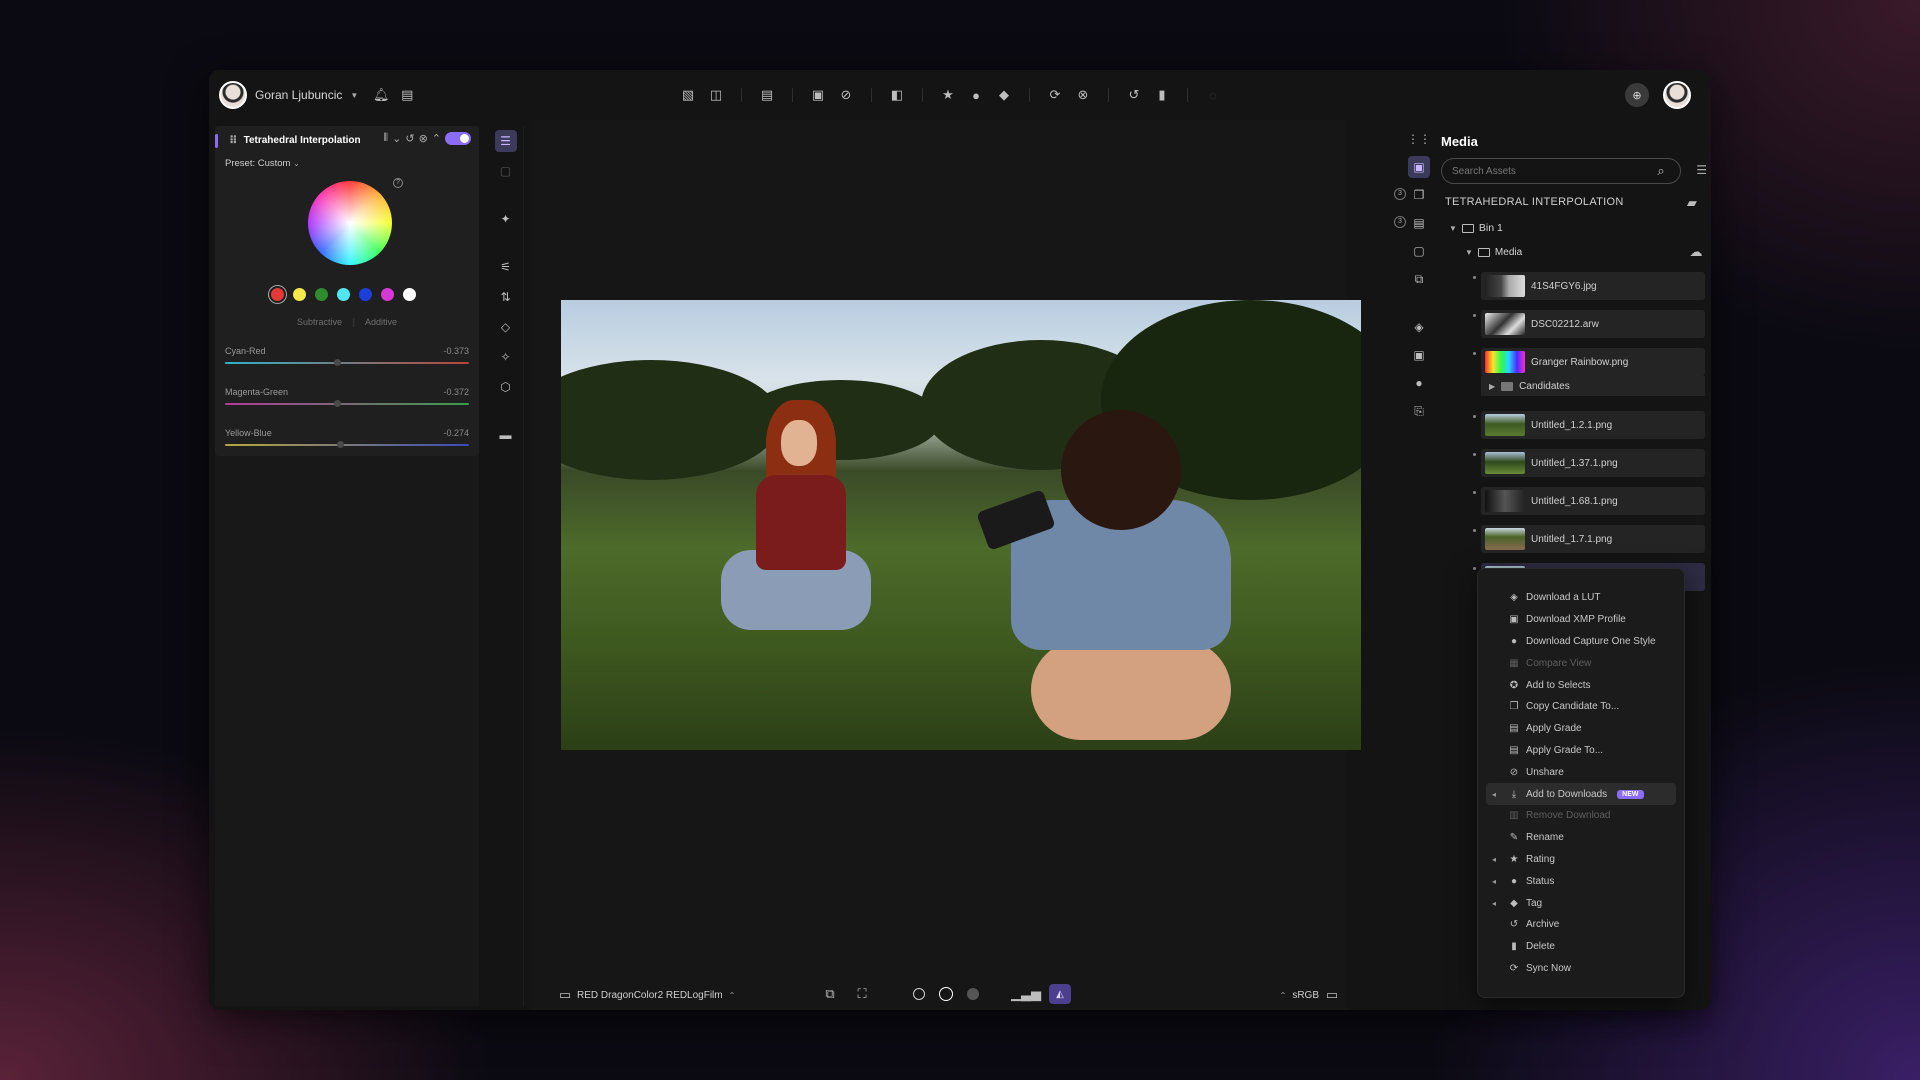  What do you see at coordinates (1162, 95) in the screenshot?
I see `trash-icon: ▮` at bounding box center [1162, 95].